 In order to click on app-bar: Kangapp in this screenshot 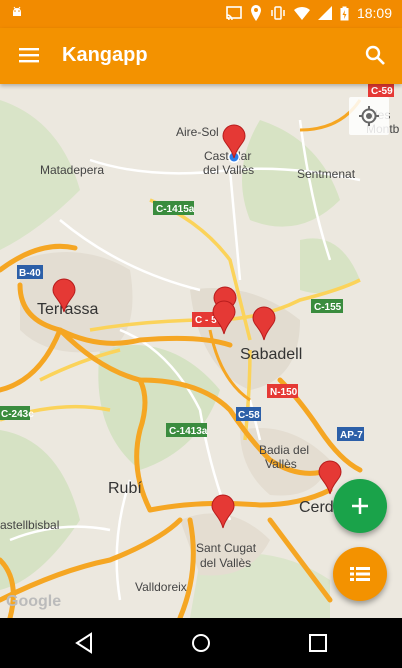, I will do `click(201, 56)`.